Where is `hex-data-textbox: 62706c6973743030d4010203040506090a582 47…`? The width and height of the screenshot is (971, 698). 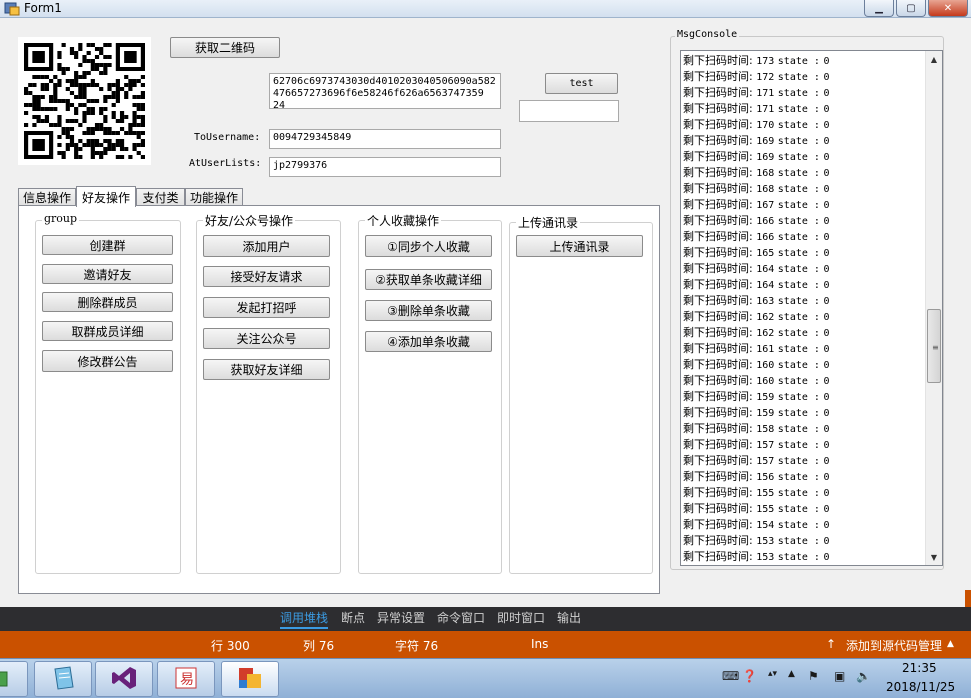 hex-data-textbox: 62706c6973743030d4010203040506090a582 47… is located at coordinates (385, 91).